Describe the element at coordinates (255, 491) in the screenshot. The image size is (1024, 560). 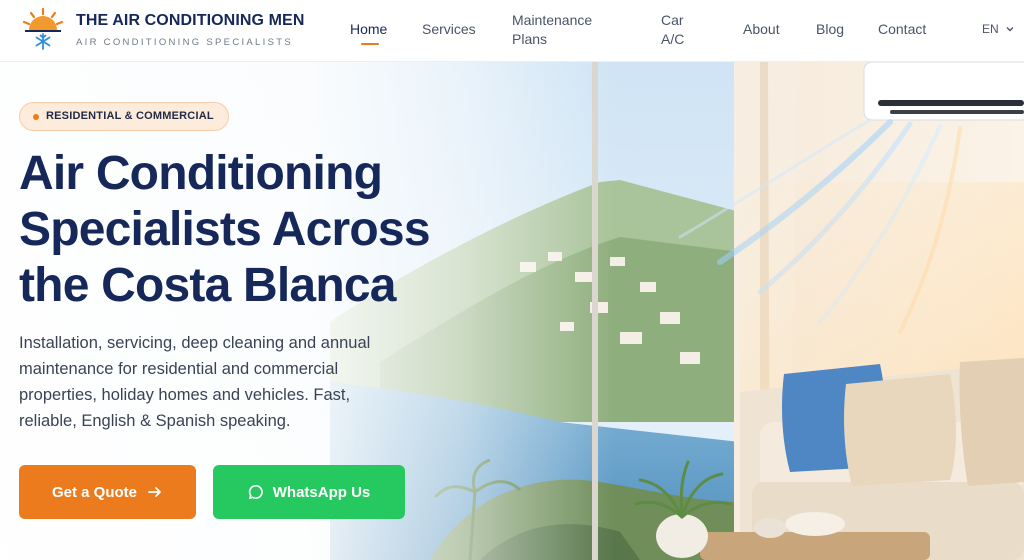
I see `whatsapp-icon` at that location.